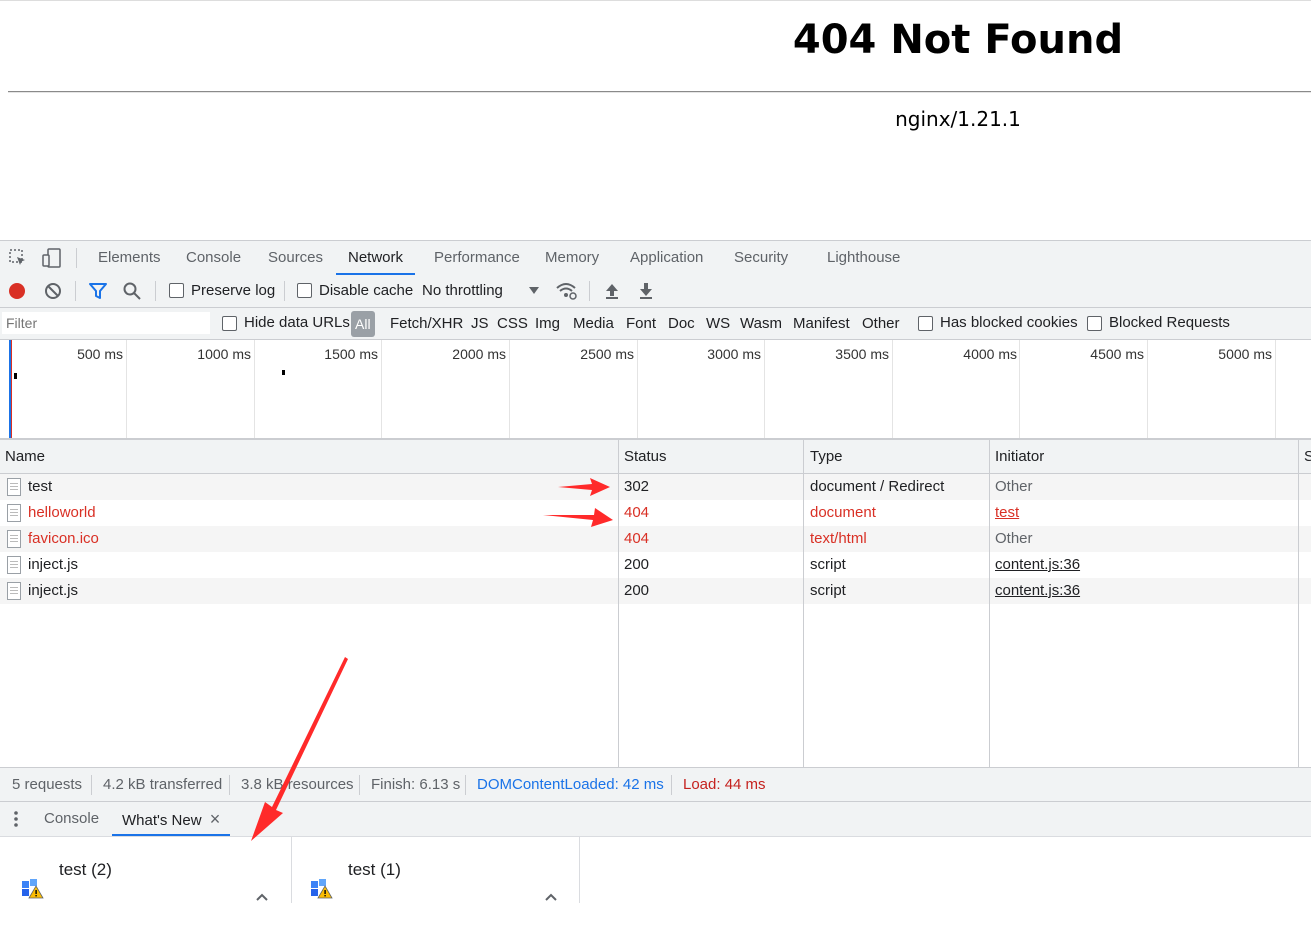 This screenshot has height=930, width=1311. Describe the element at coordinates (106, 323) in the screenshot. I see `filter-input` at that location.